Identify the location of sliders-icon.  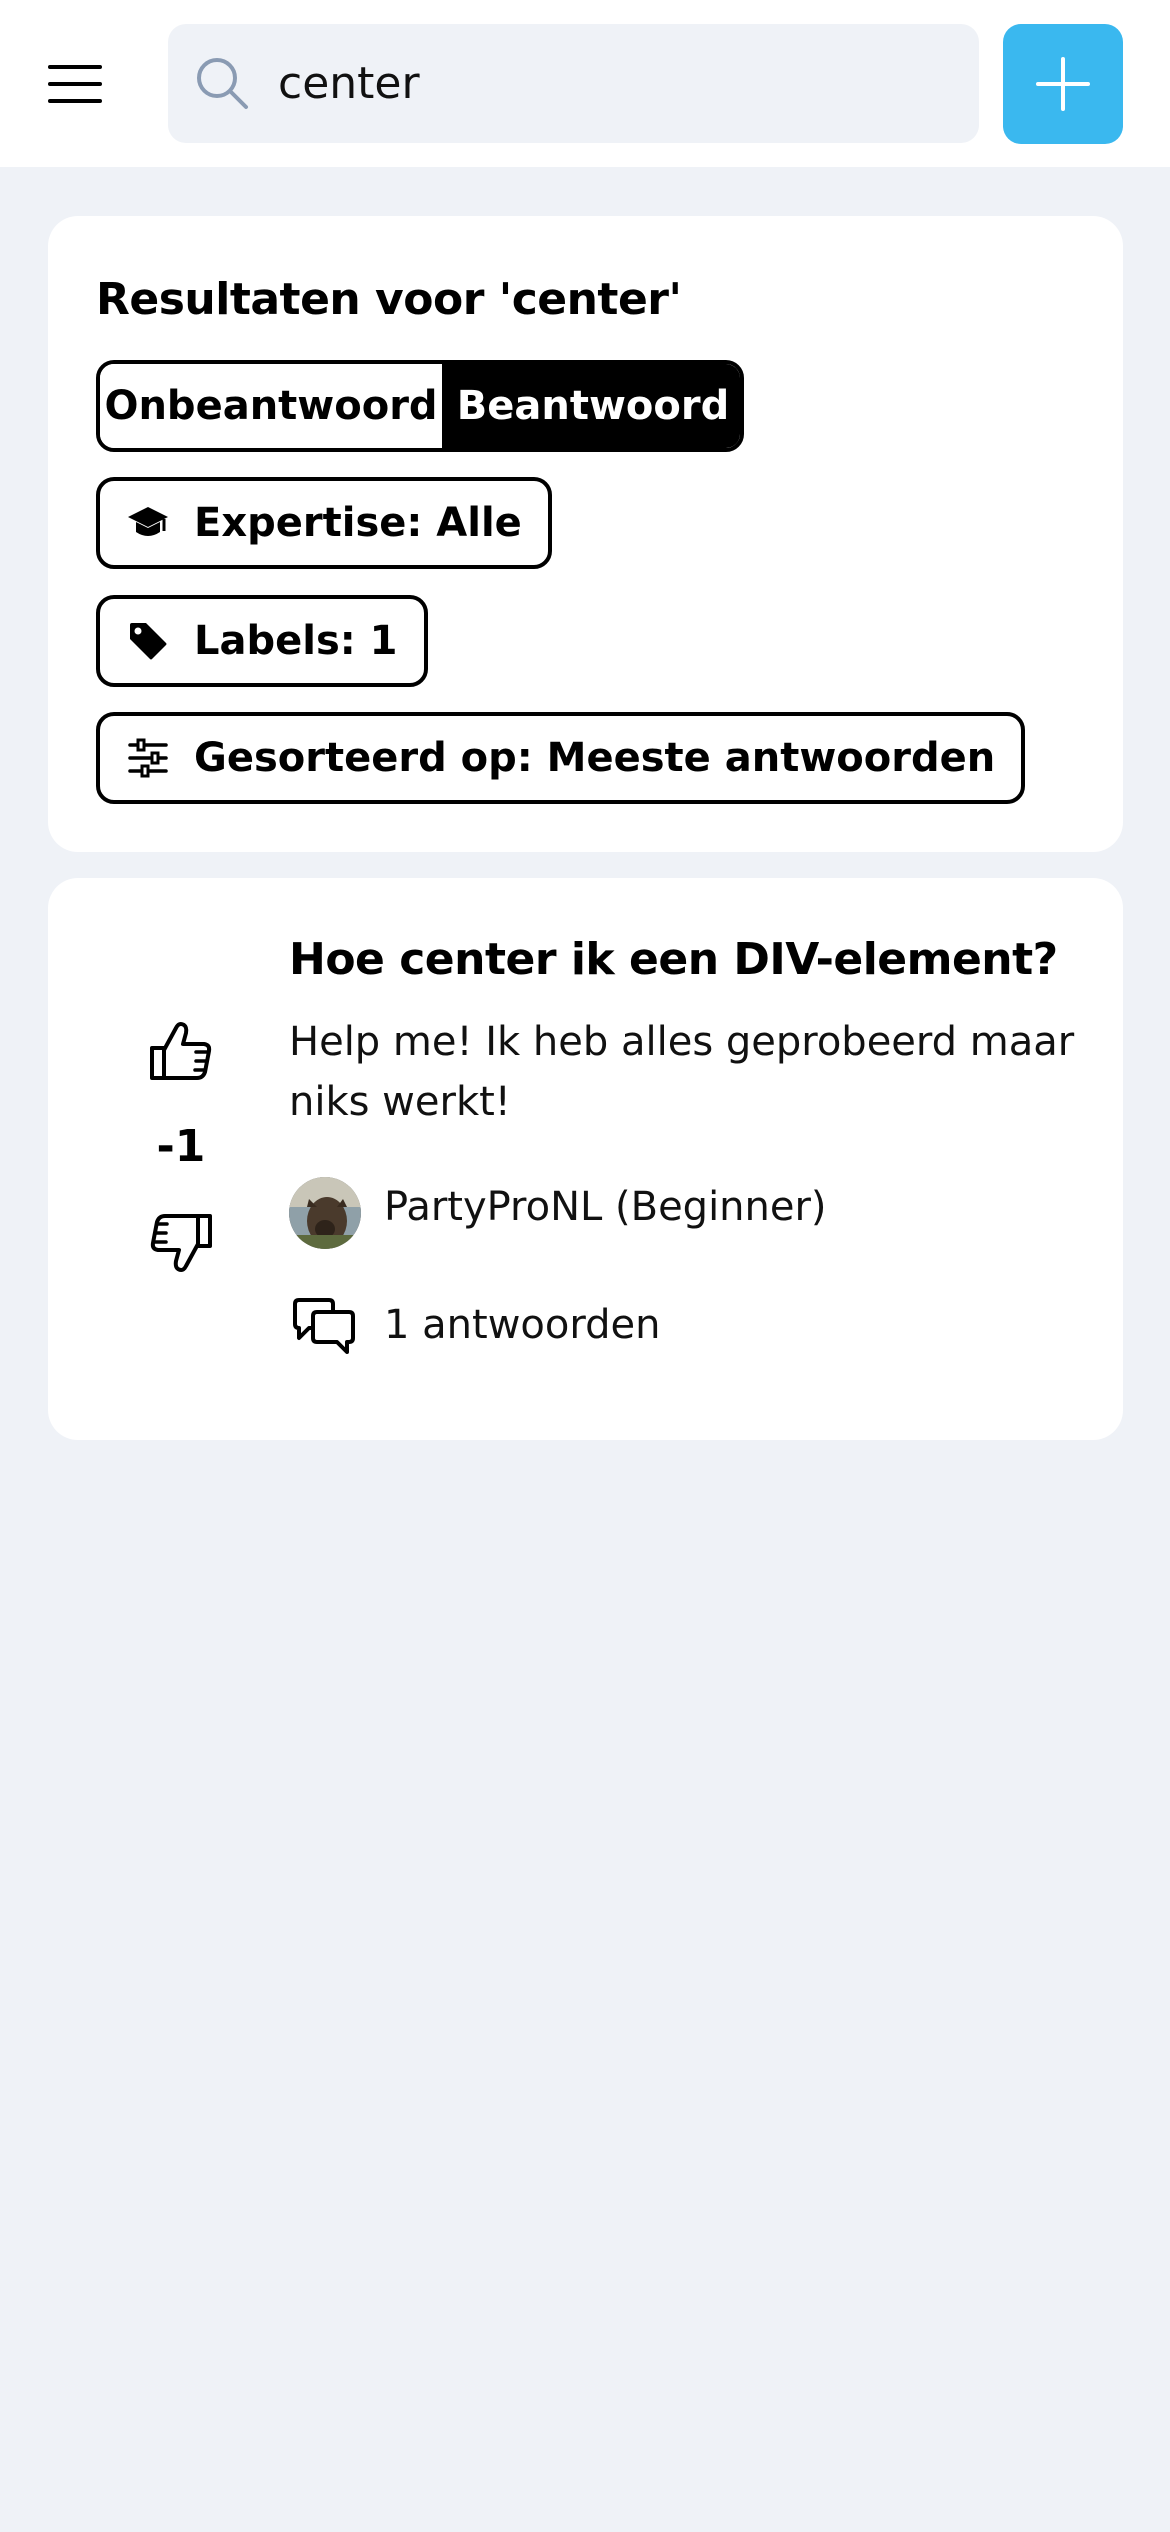
(148, 758).